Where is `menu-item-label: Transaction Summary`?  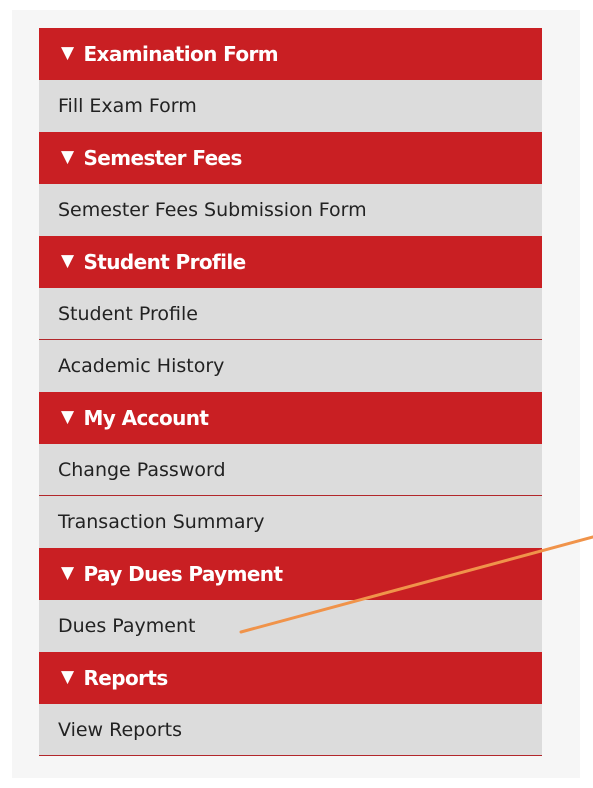
menu-item-label: Transaction Summary is located at coordinates (161, 522).